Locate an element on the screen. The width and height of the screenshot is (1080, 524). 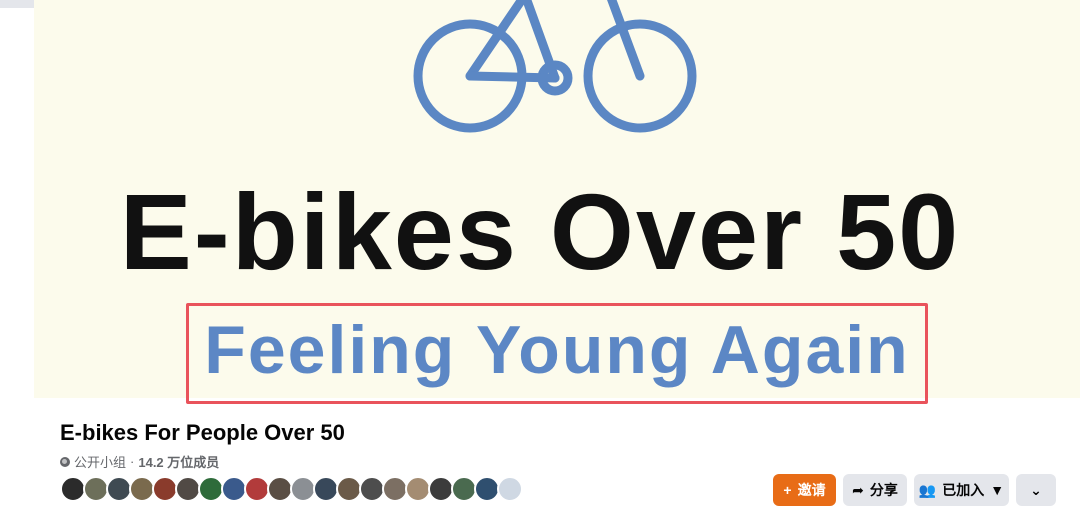
more-options-button: ⌄ is located at coordinates (1036, 490).